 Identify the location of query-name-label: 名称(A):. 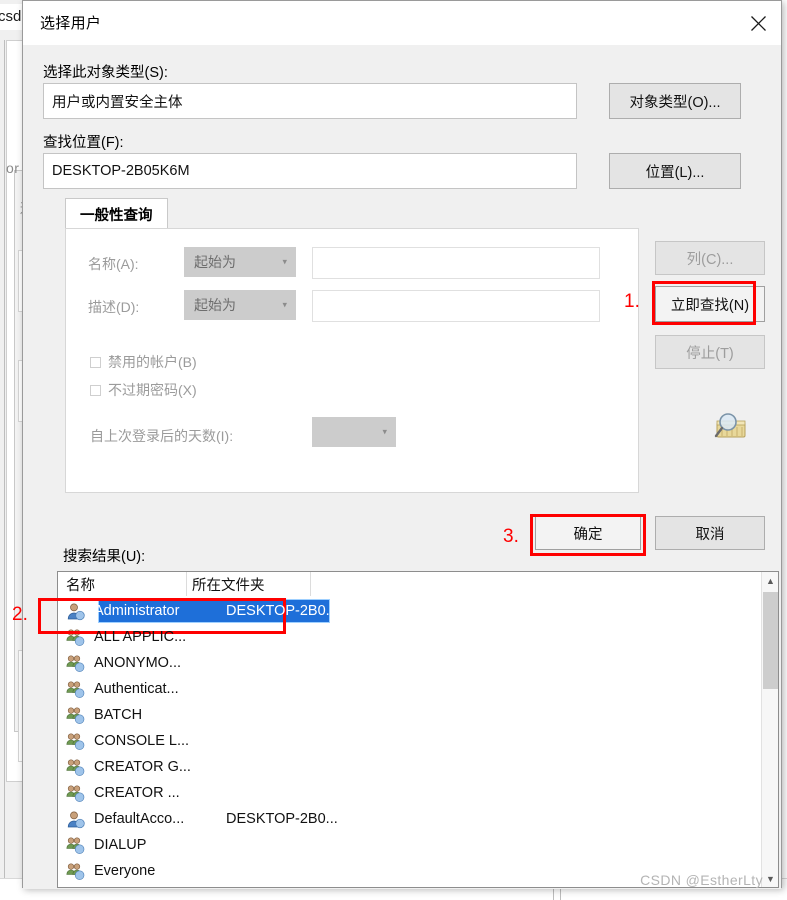
(113, 264).